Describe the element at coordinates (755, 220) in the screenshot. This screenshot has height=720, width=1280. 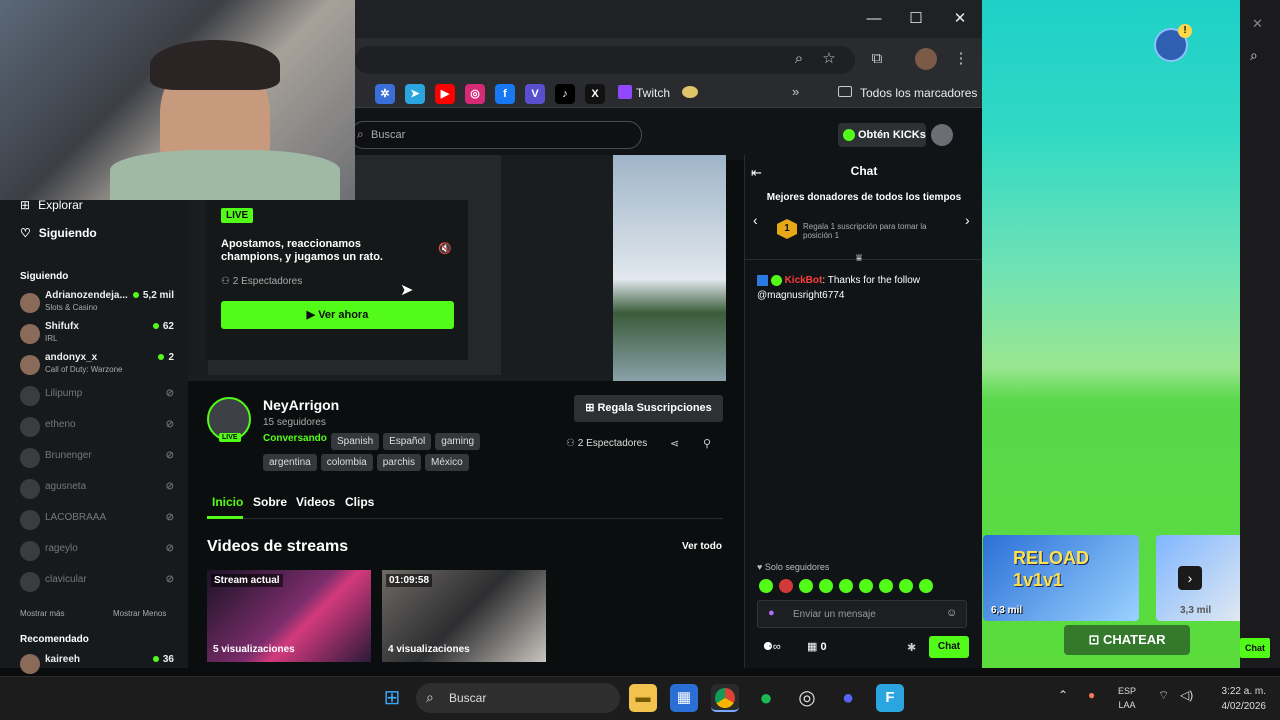
I see `chevron-left-icon: ‹` at that location.